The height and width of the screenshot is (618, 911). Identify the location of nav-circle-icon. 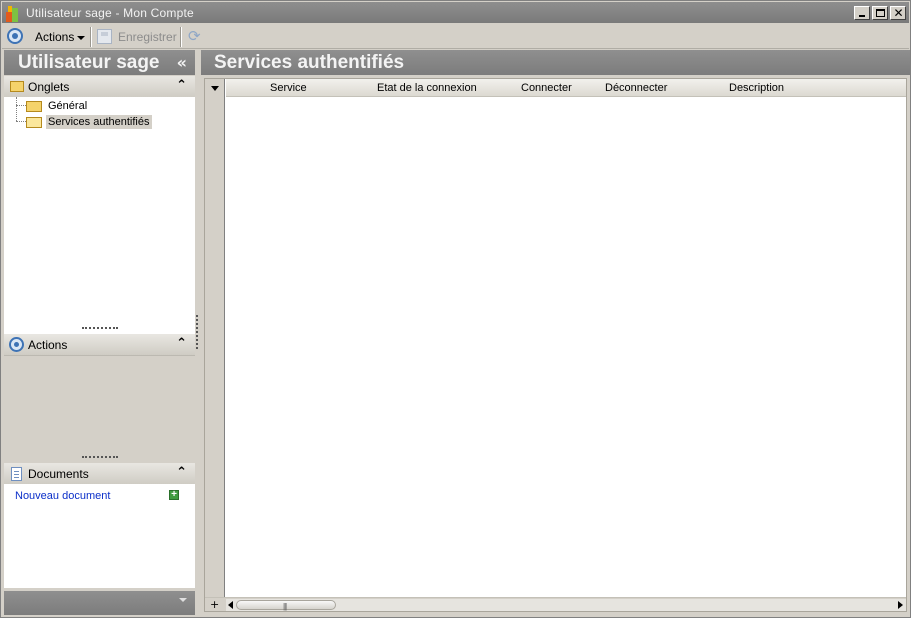
(15, 36).